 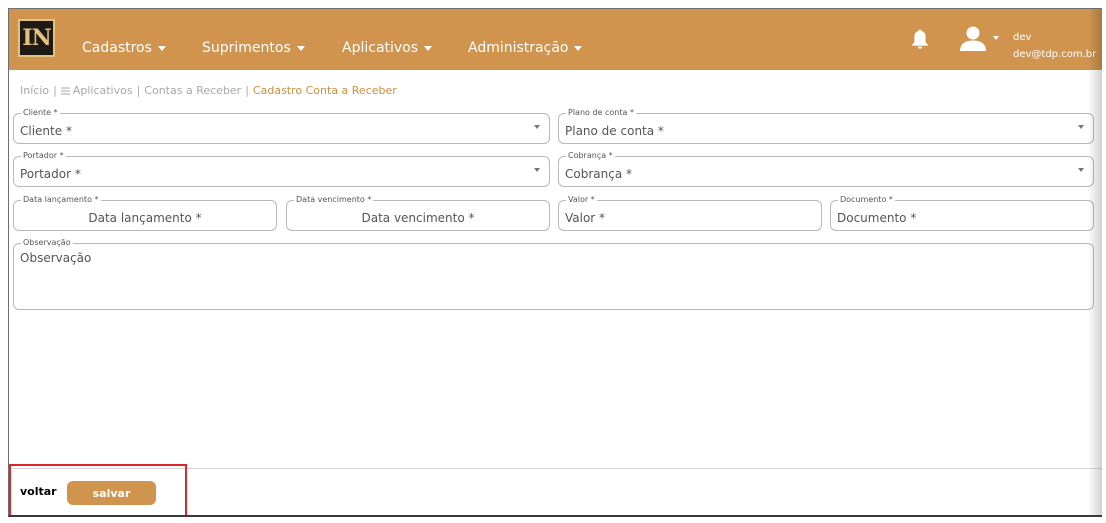 What do you see at coordinates (47, 243) in the screenshot?
I see `observacao-label: Observação` at bounding box center [47, 243].